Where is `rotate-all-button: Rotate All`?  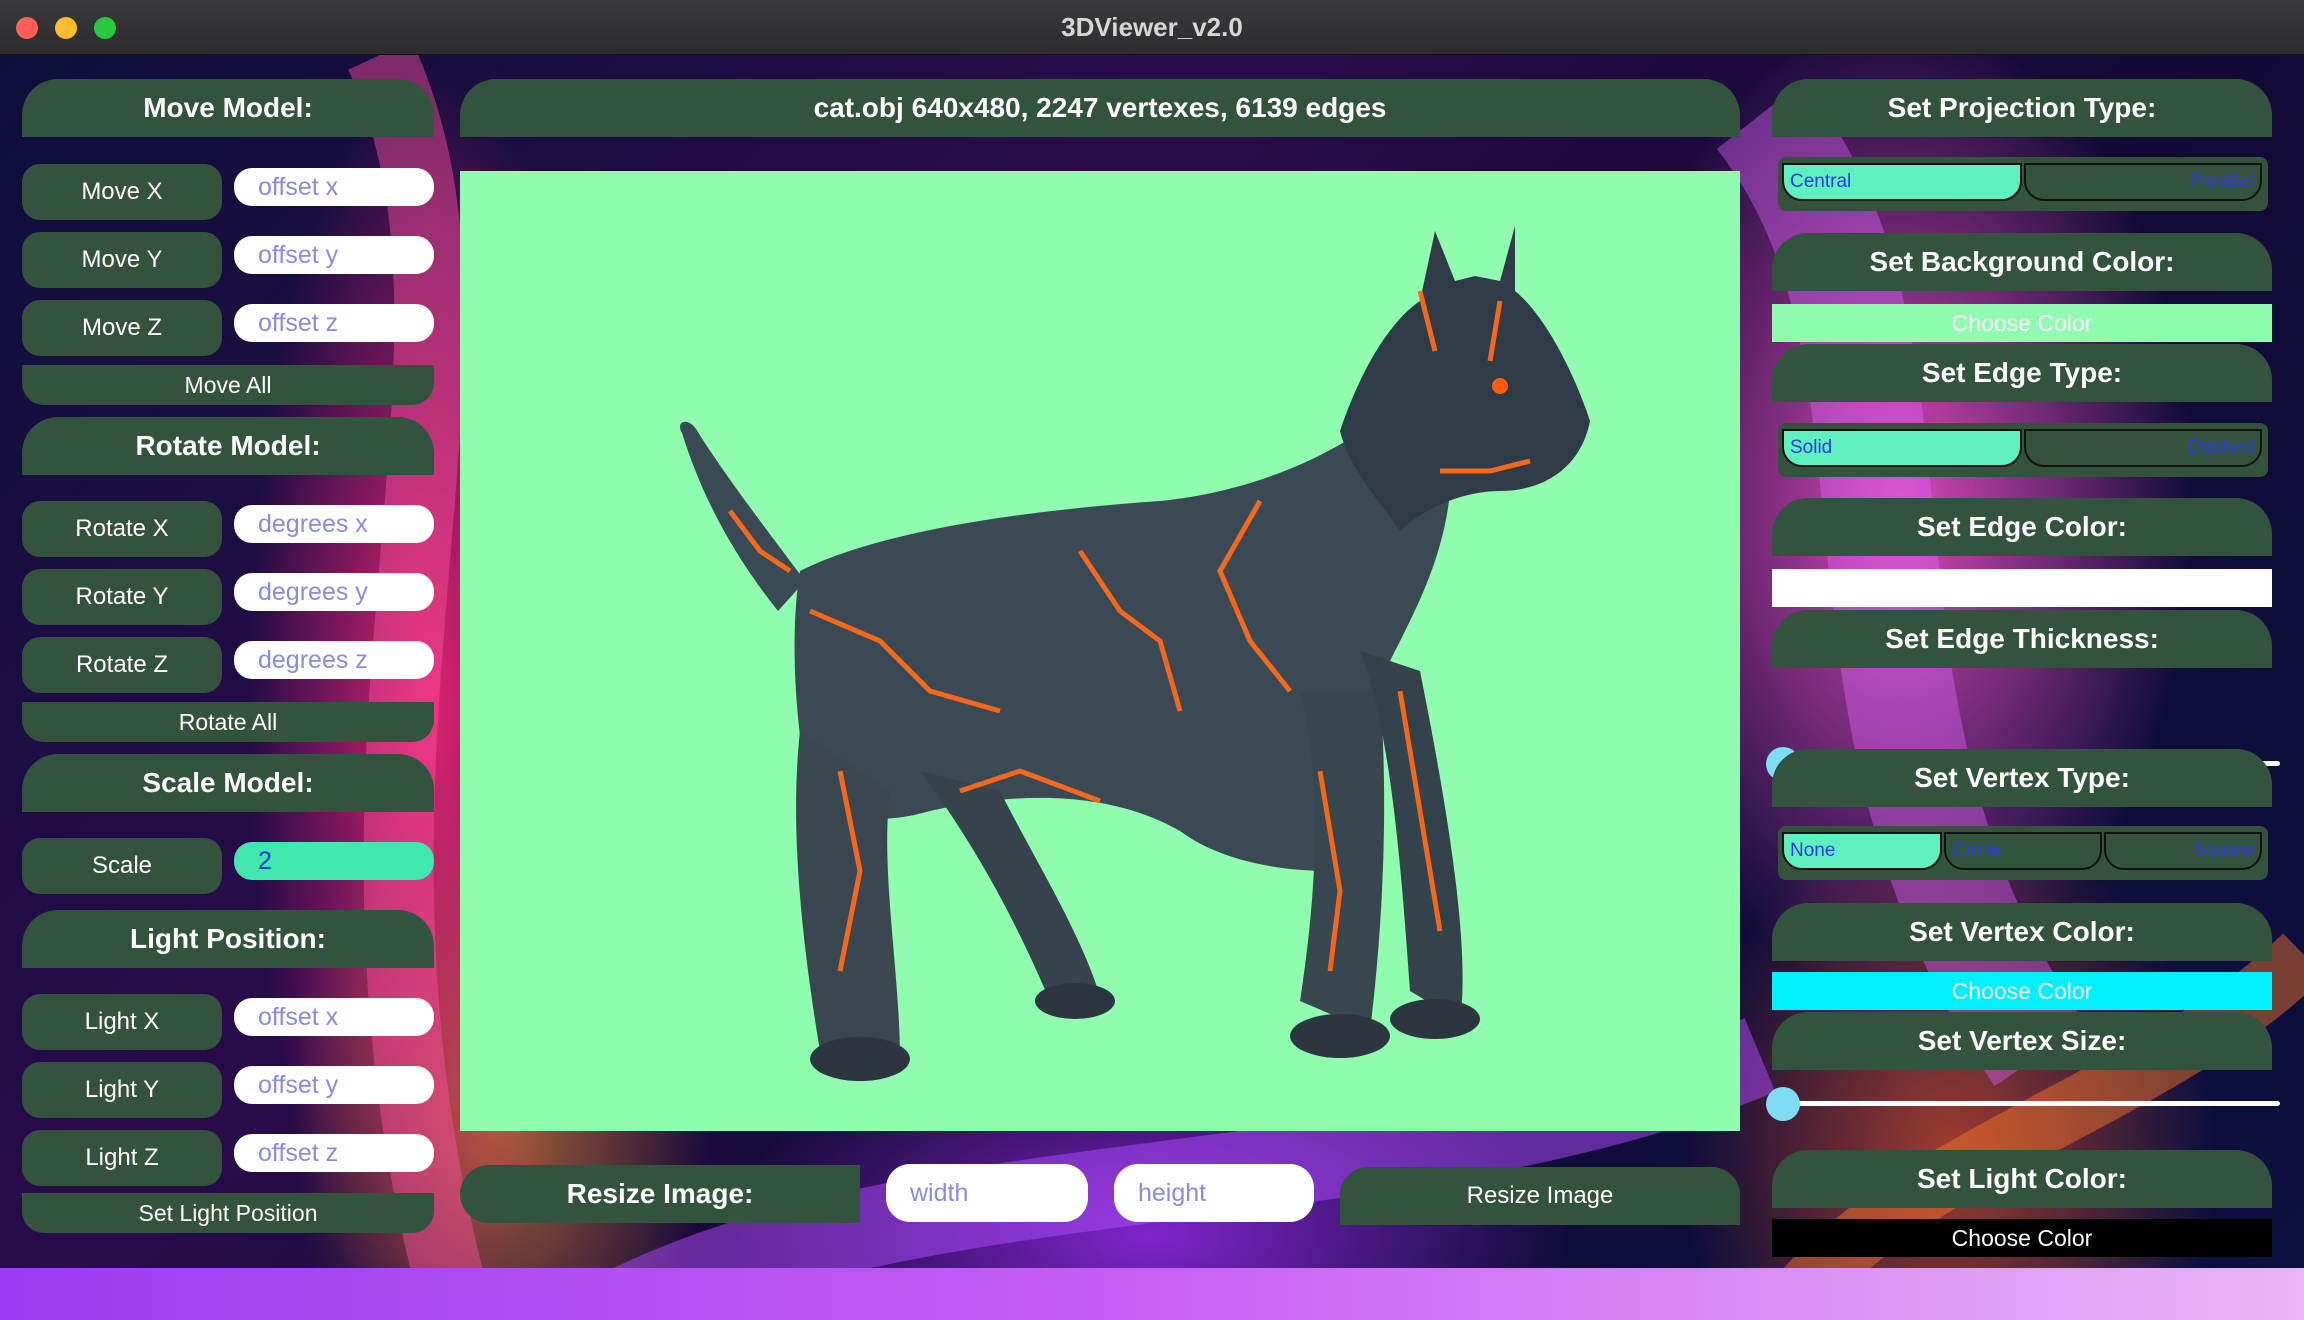
rotate-all-button: Rotate All is located at coordinates (228, 722).